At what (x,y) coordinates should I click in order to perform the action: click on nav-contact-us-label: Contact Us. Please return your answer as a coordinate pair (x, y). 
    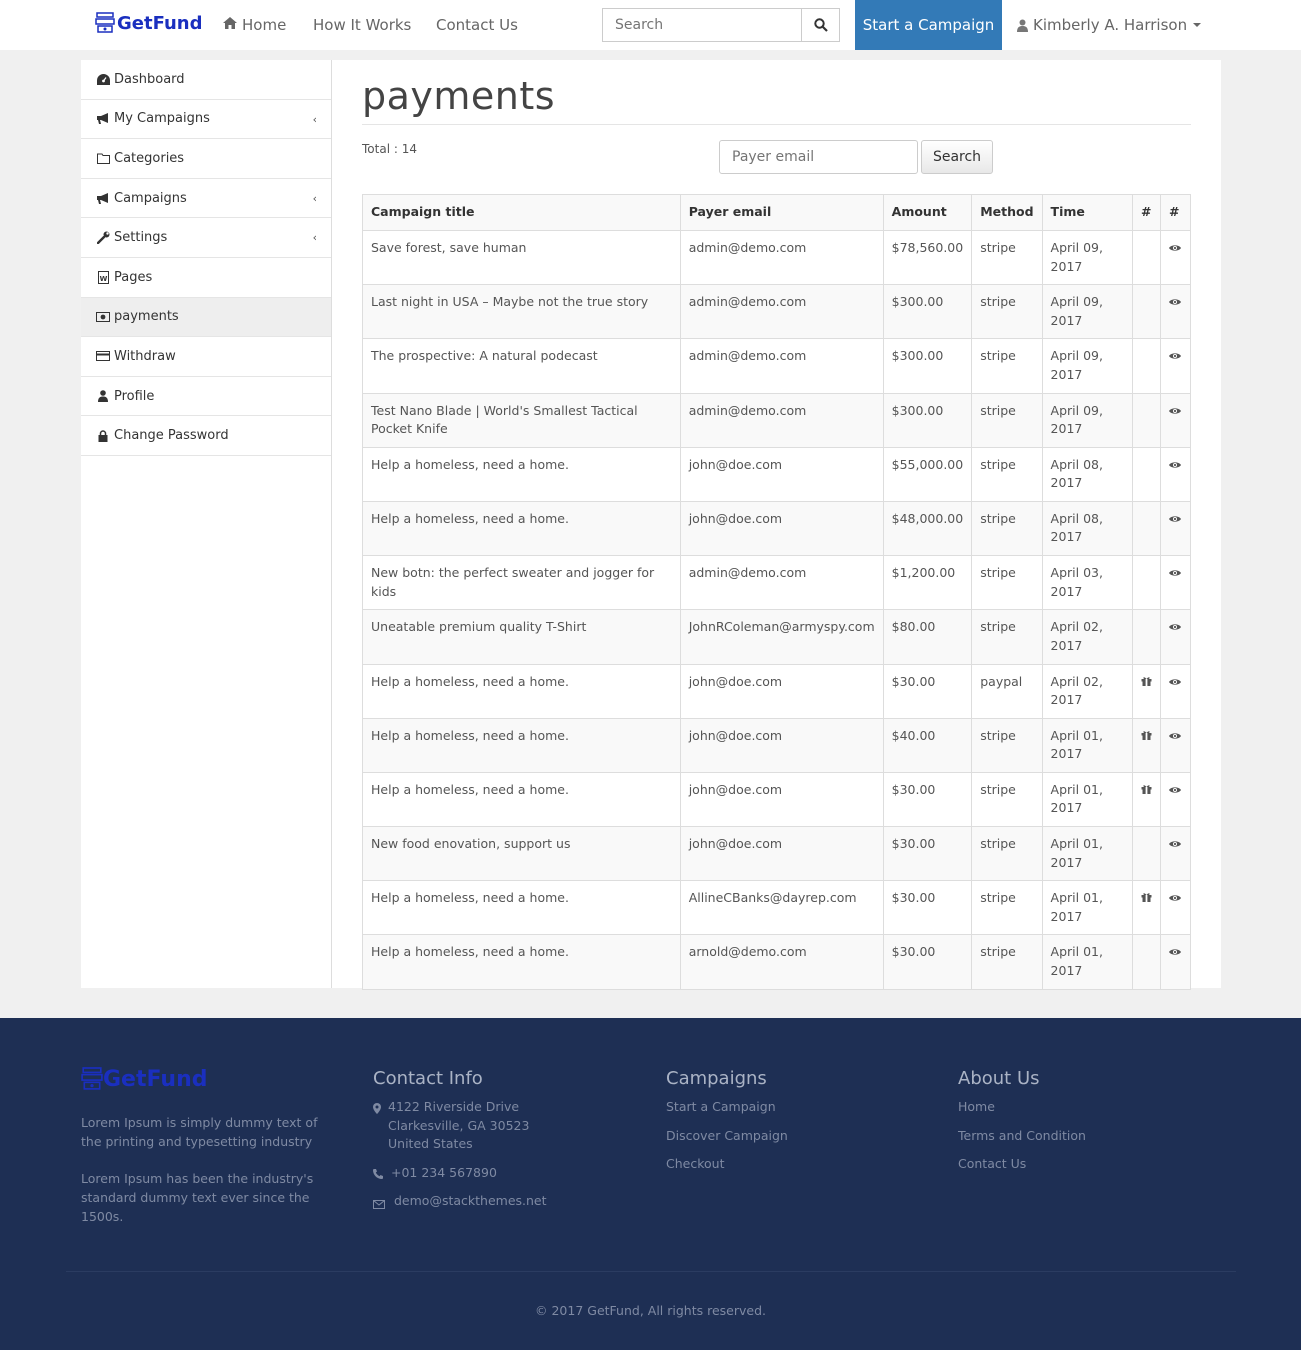
    Looking at the image, I should click on (477, 25).